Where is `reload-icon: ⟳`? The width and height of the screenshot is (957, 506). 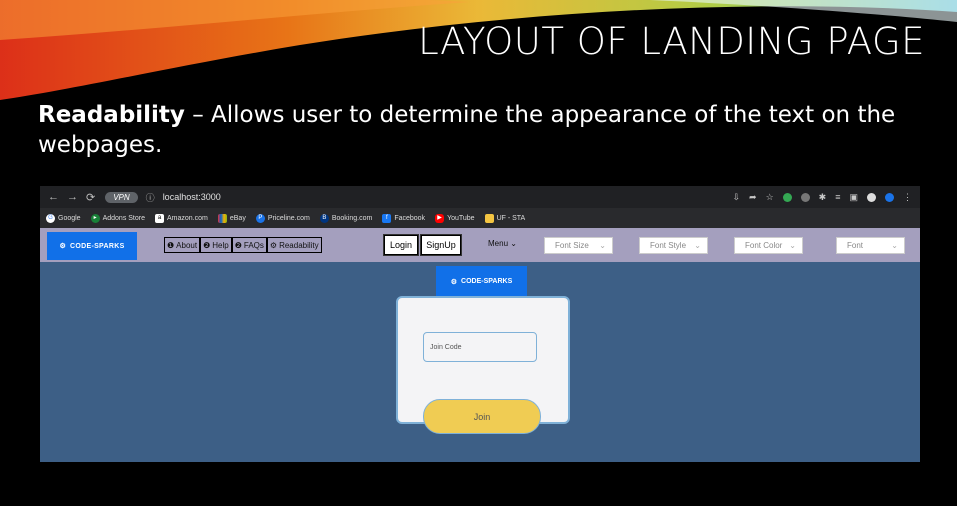
reload-icon: ⟳ is located at coordinates (90, 197).